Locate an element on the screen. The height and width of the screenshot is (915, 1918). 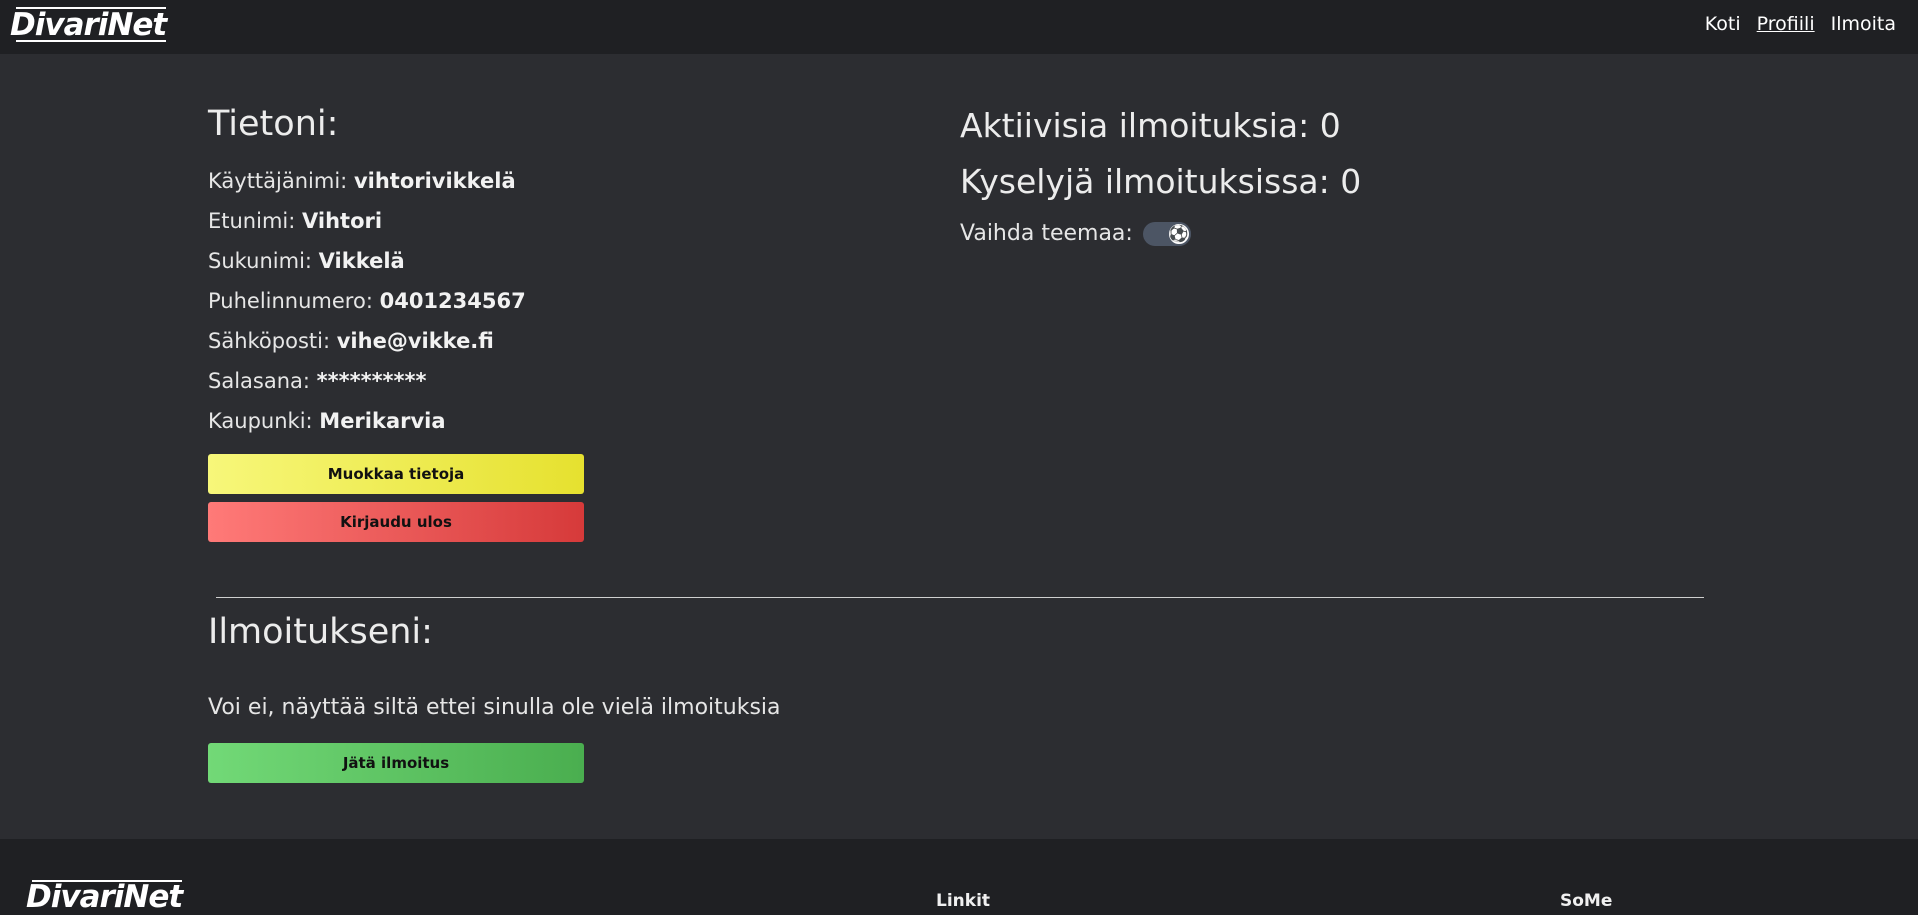
queries-count: Kyselyjä ilmoituksissa: 0 is located at coordinates (1161, 181).